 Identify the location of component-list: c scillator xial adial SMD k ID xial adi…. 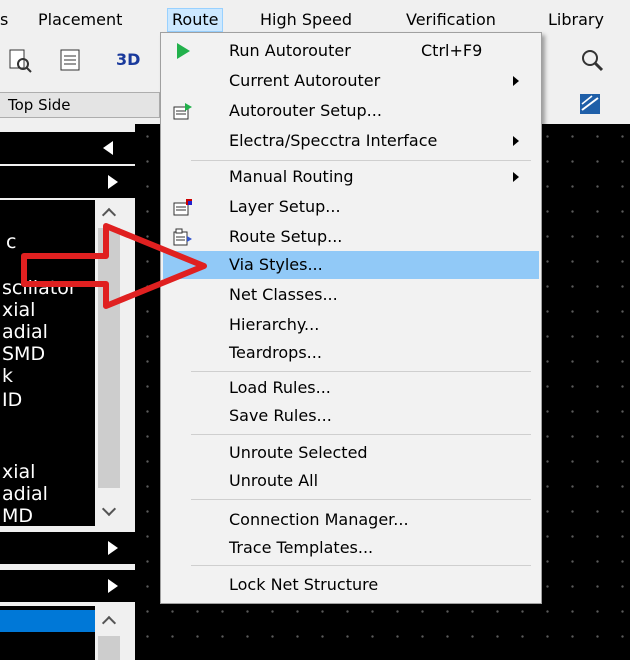
(47, 363).